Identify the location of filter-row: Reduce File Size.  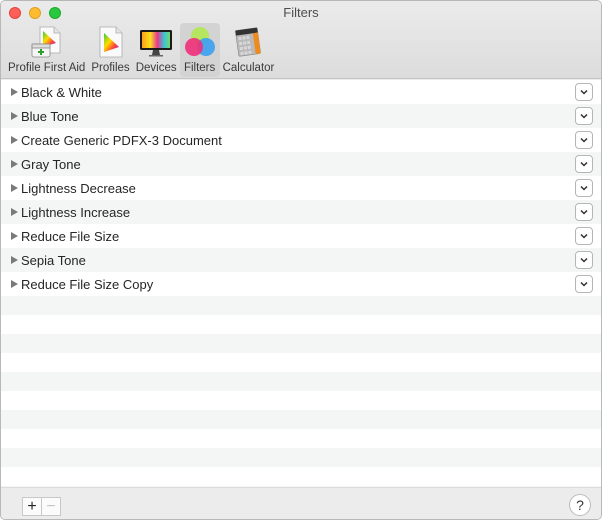
(301, 236).